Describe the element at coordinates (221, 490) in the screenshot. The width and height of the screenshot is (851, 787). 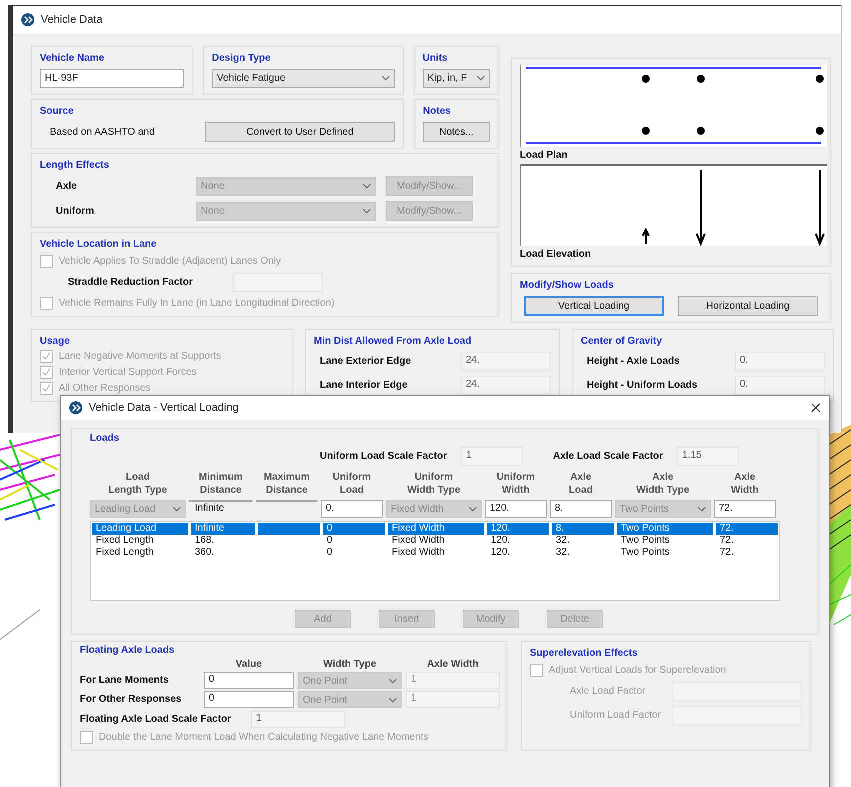
I see `column-header: Distance` at that location.